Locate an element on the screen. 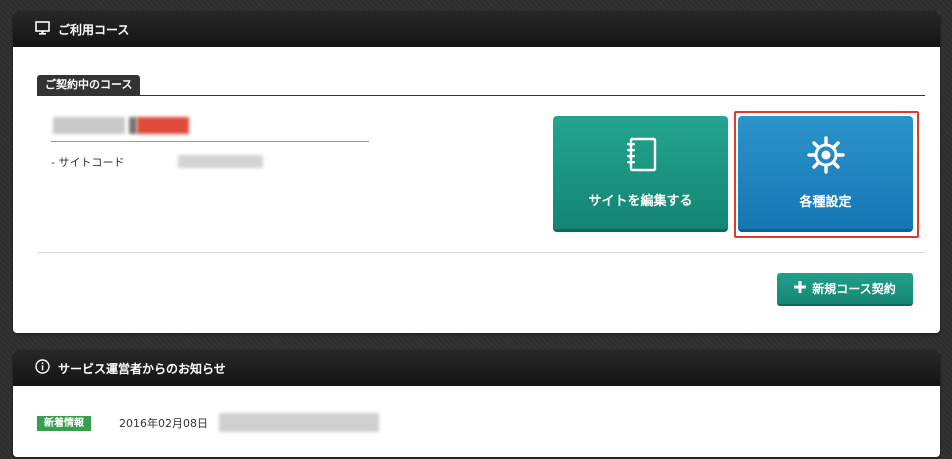 This screenshot has width=952, height=459. edit-site-button: サイトを編集する is located at coordinates (640, 174).